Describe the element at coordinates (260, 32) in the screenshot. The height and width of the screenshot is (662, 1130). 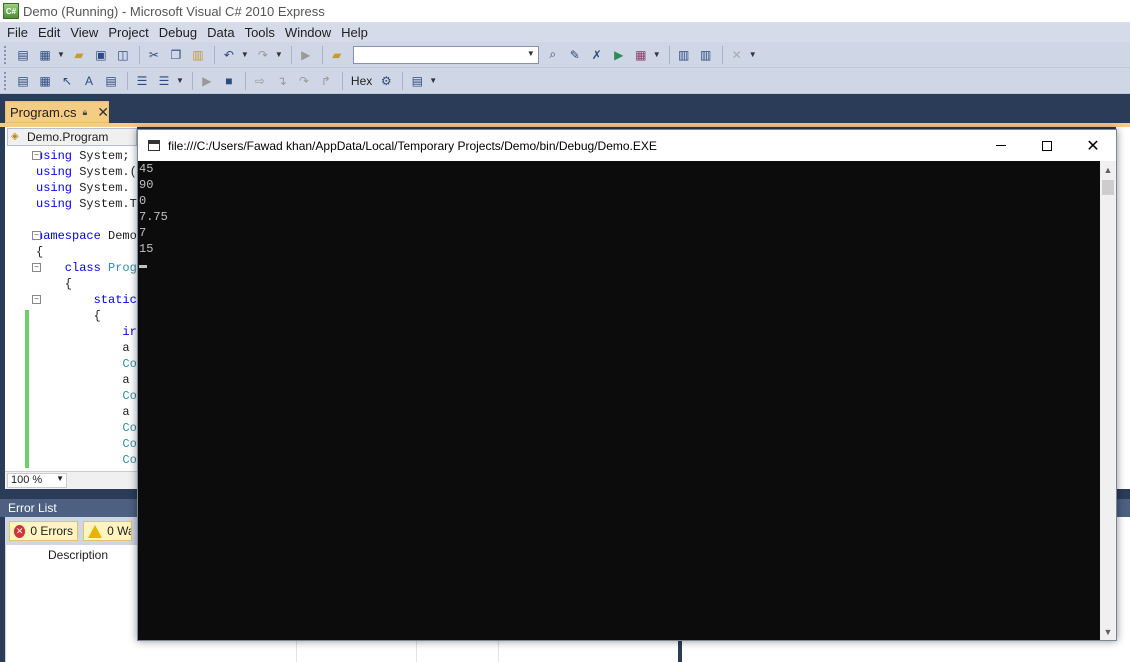
I see `menu-tools: Tools` at that location.